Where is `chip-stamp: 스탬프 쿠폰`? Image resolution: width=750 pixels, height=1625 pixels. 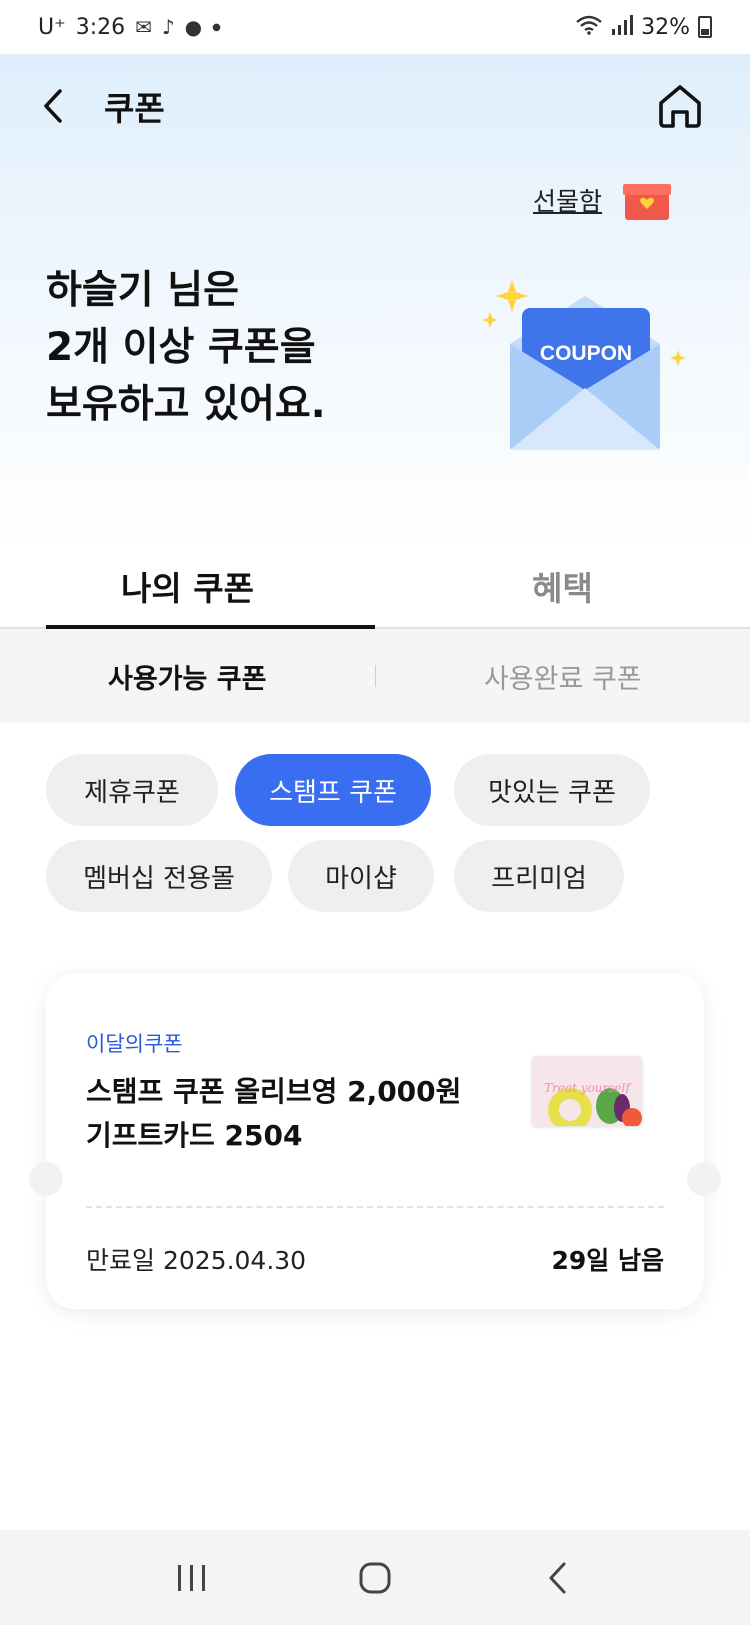
chip-stamp: 스탬프 쿠폰 is located at coordinates (333, 790).